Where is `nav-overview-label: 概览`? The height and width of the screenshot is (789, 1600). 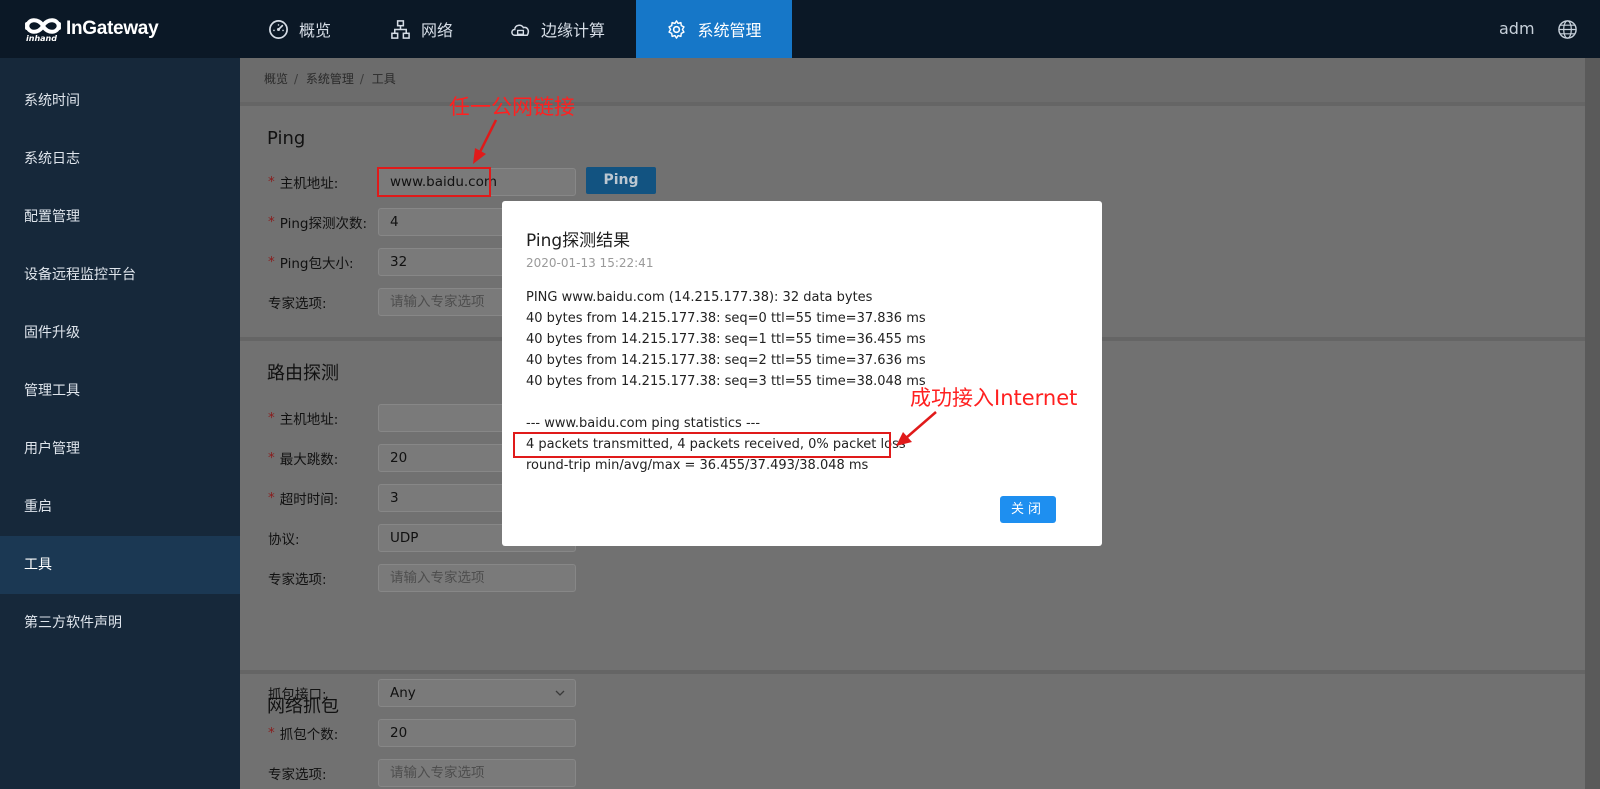
nav-overview-label: 概览 is located at coordinates (315, 30).